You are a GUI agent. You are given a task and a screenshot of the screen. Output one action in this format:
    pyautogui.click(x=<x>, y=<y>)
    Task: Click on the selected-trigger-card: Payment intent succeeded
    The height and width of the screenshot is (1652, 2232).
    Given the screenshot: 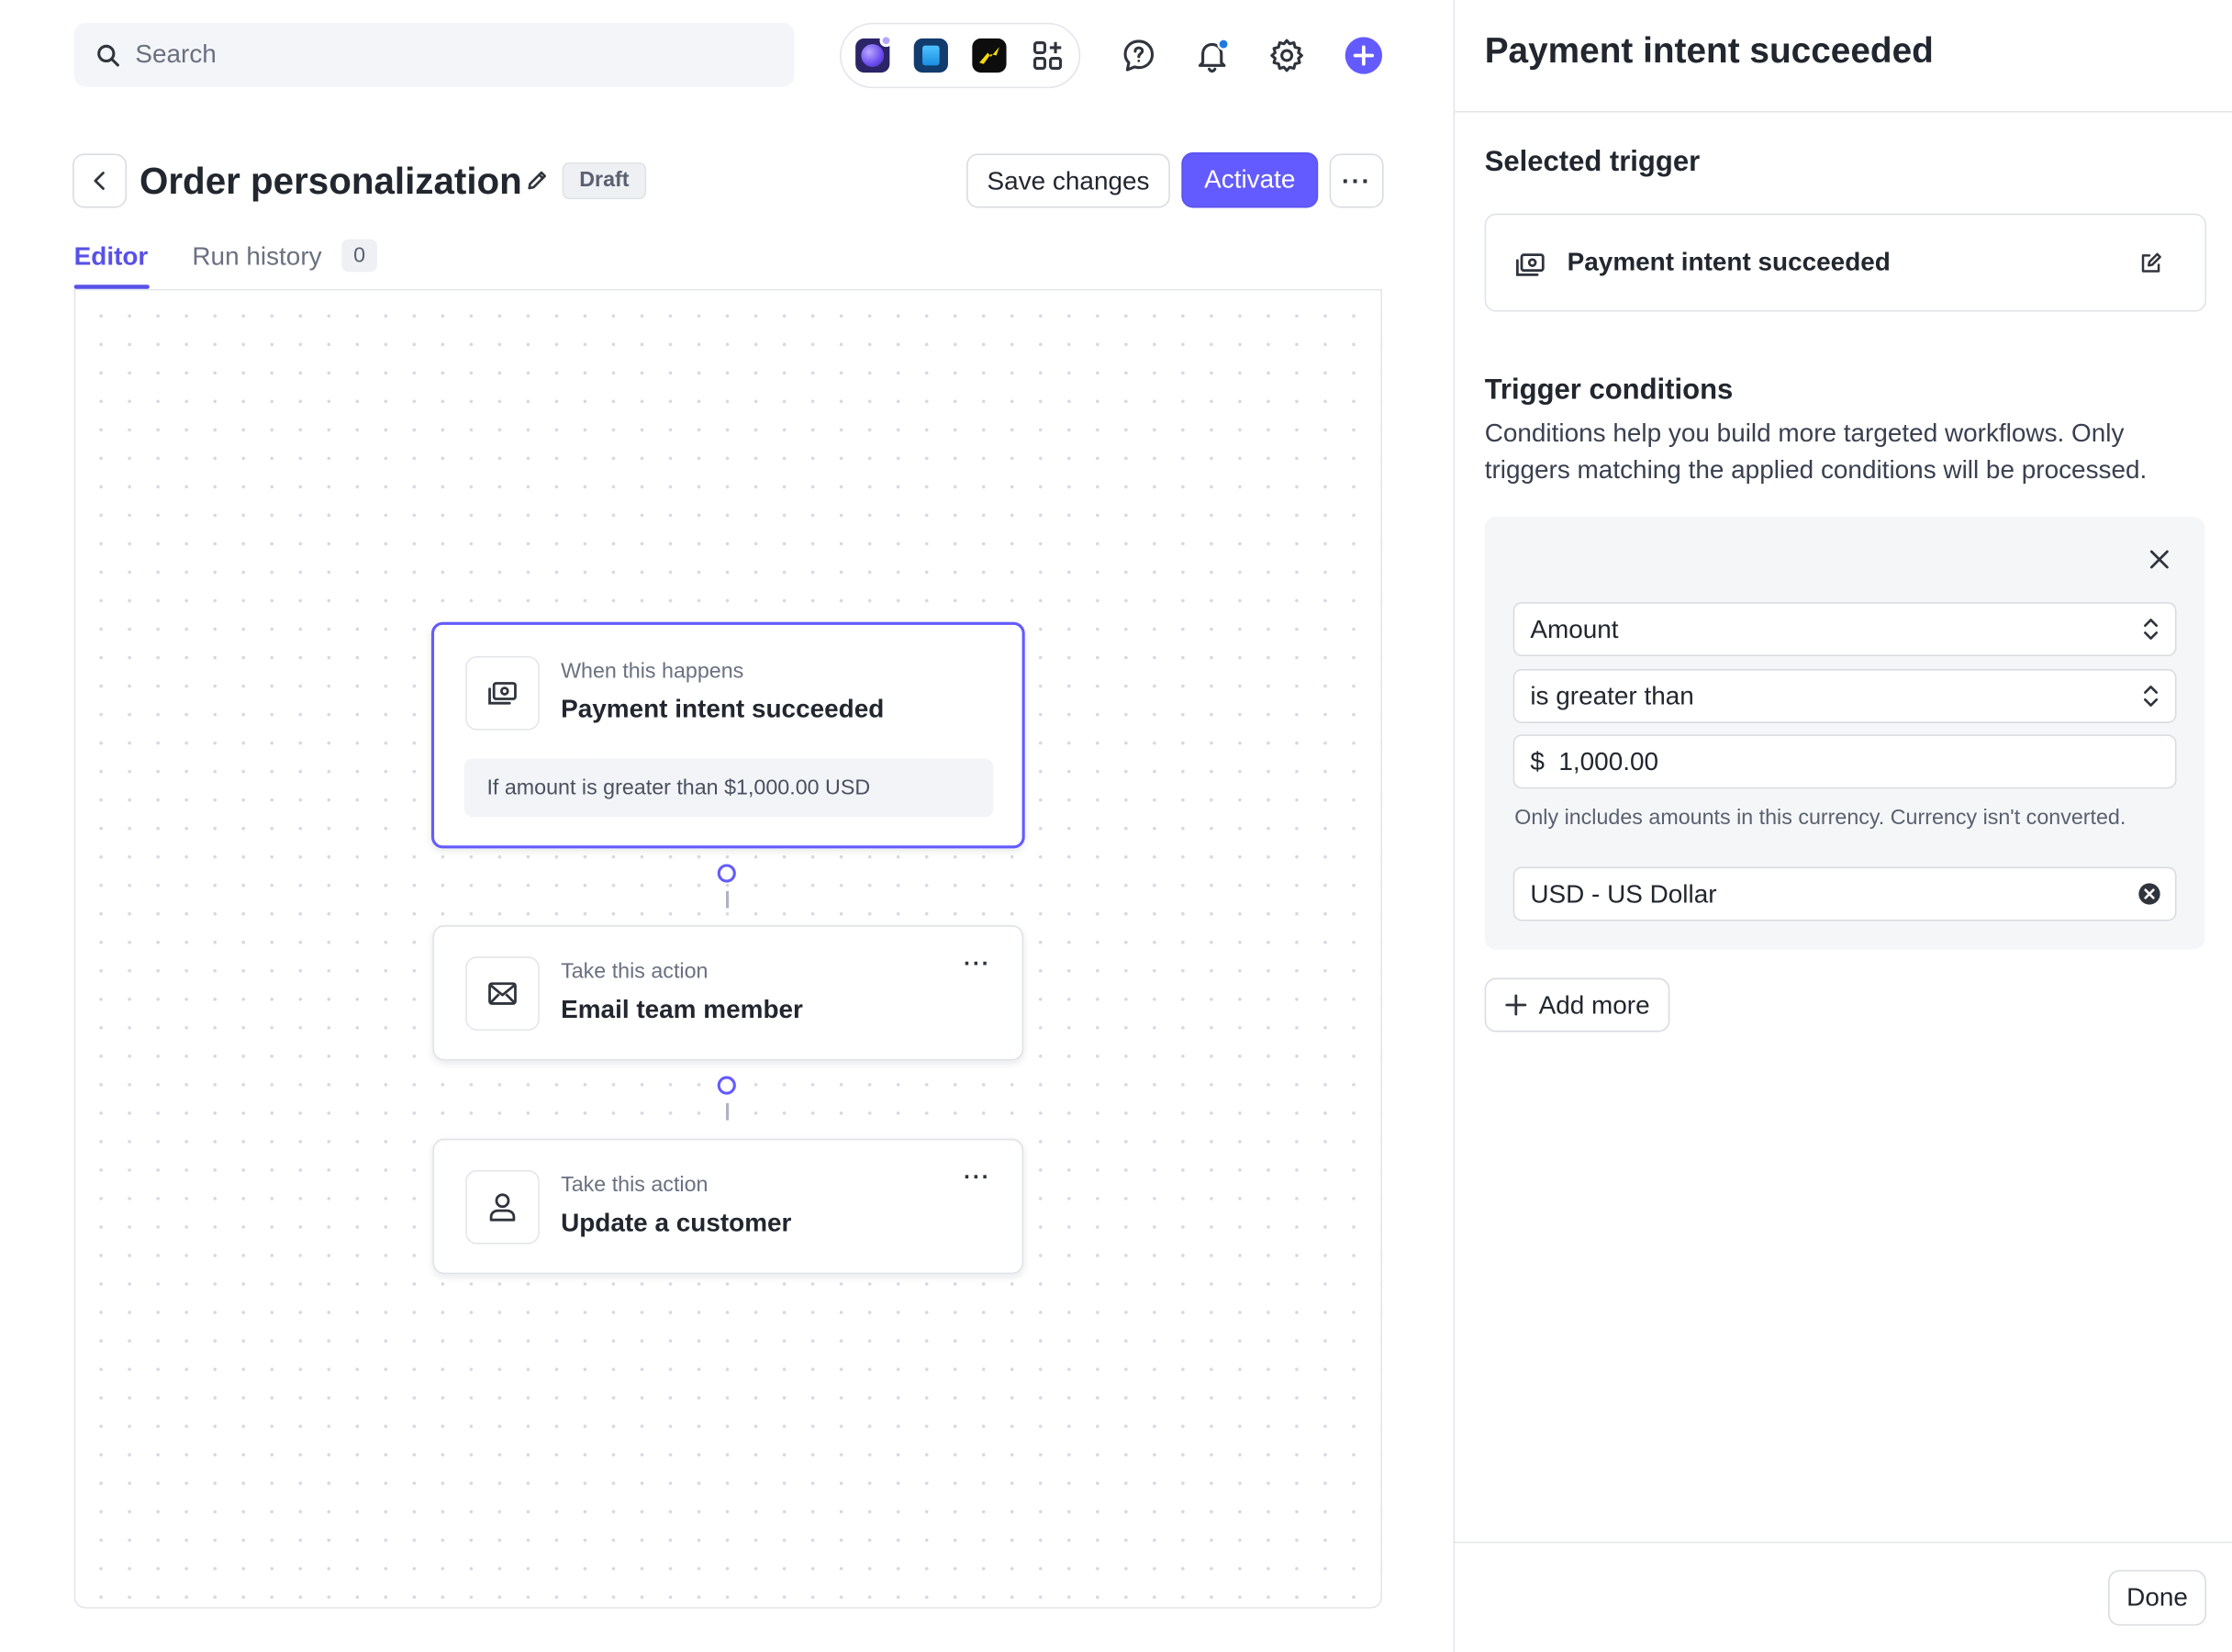 What is the action you would take?
    pyautogui.click(x=1845, y=262)
    